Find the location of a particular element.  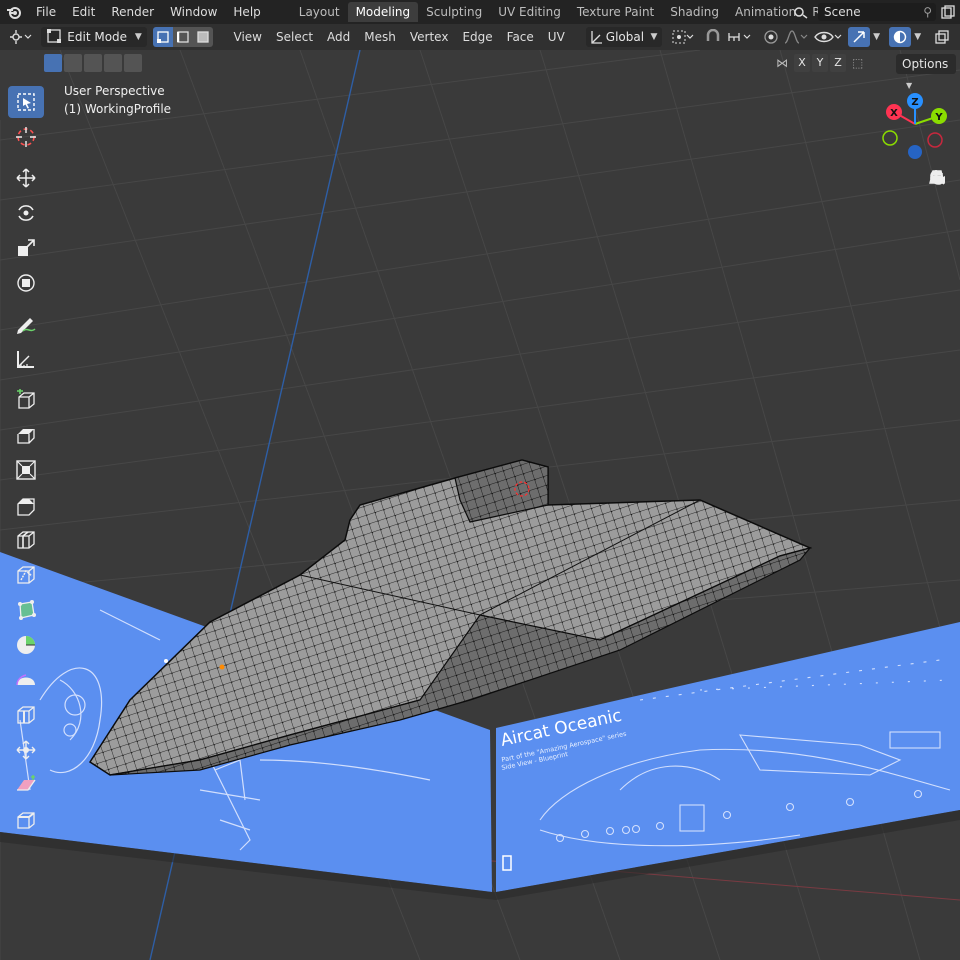

scene-name: Scene is located at coordinates (842, 12).